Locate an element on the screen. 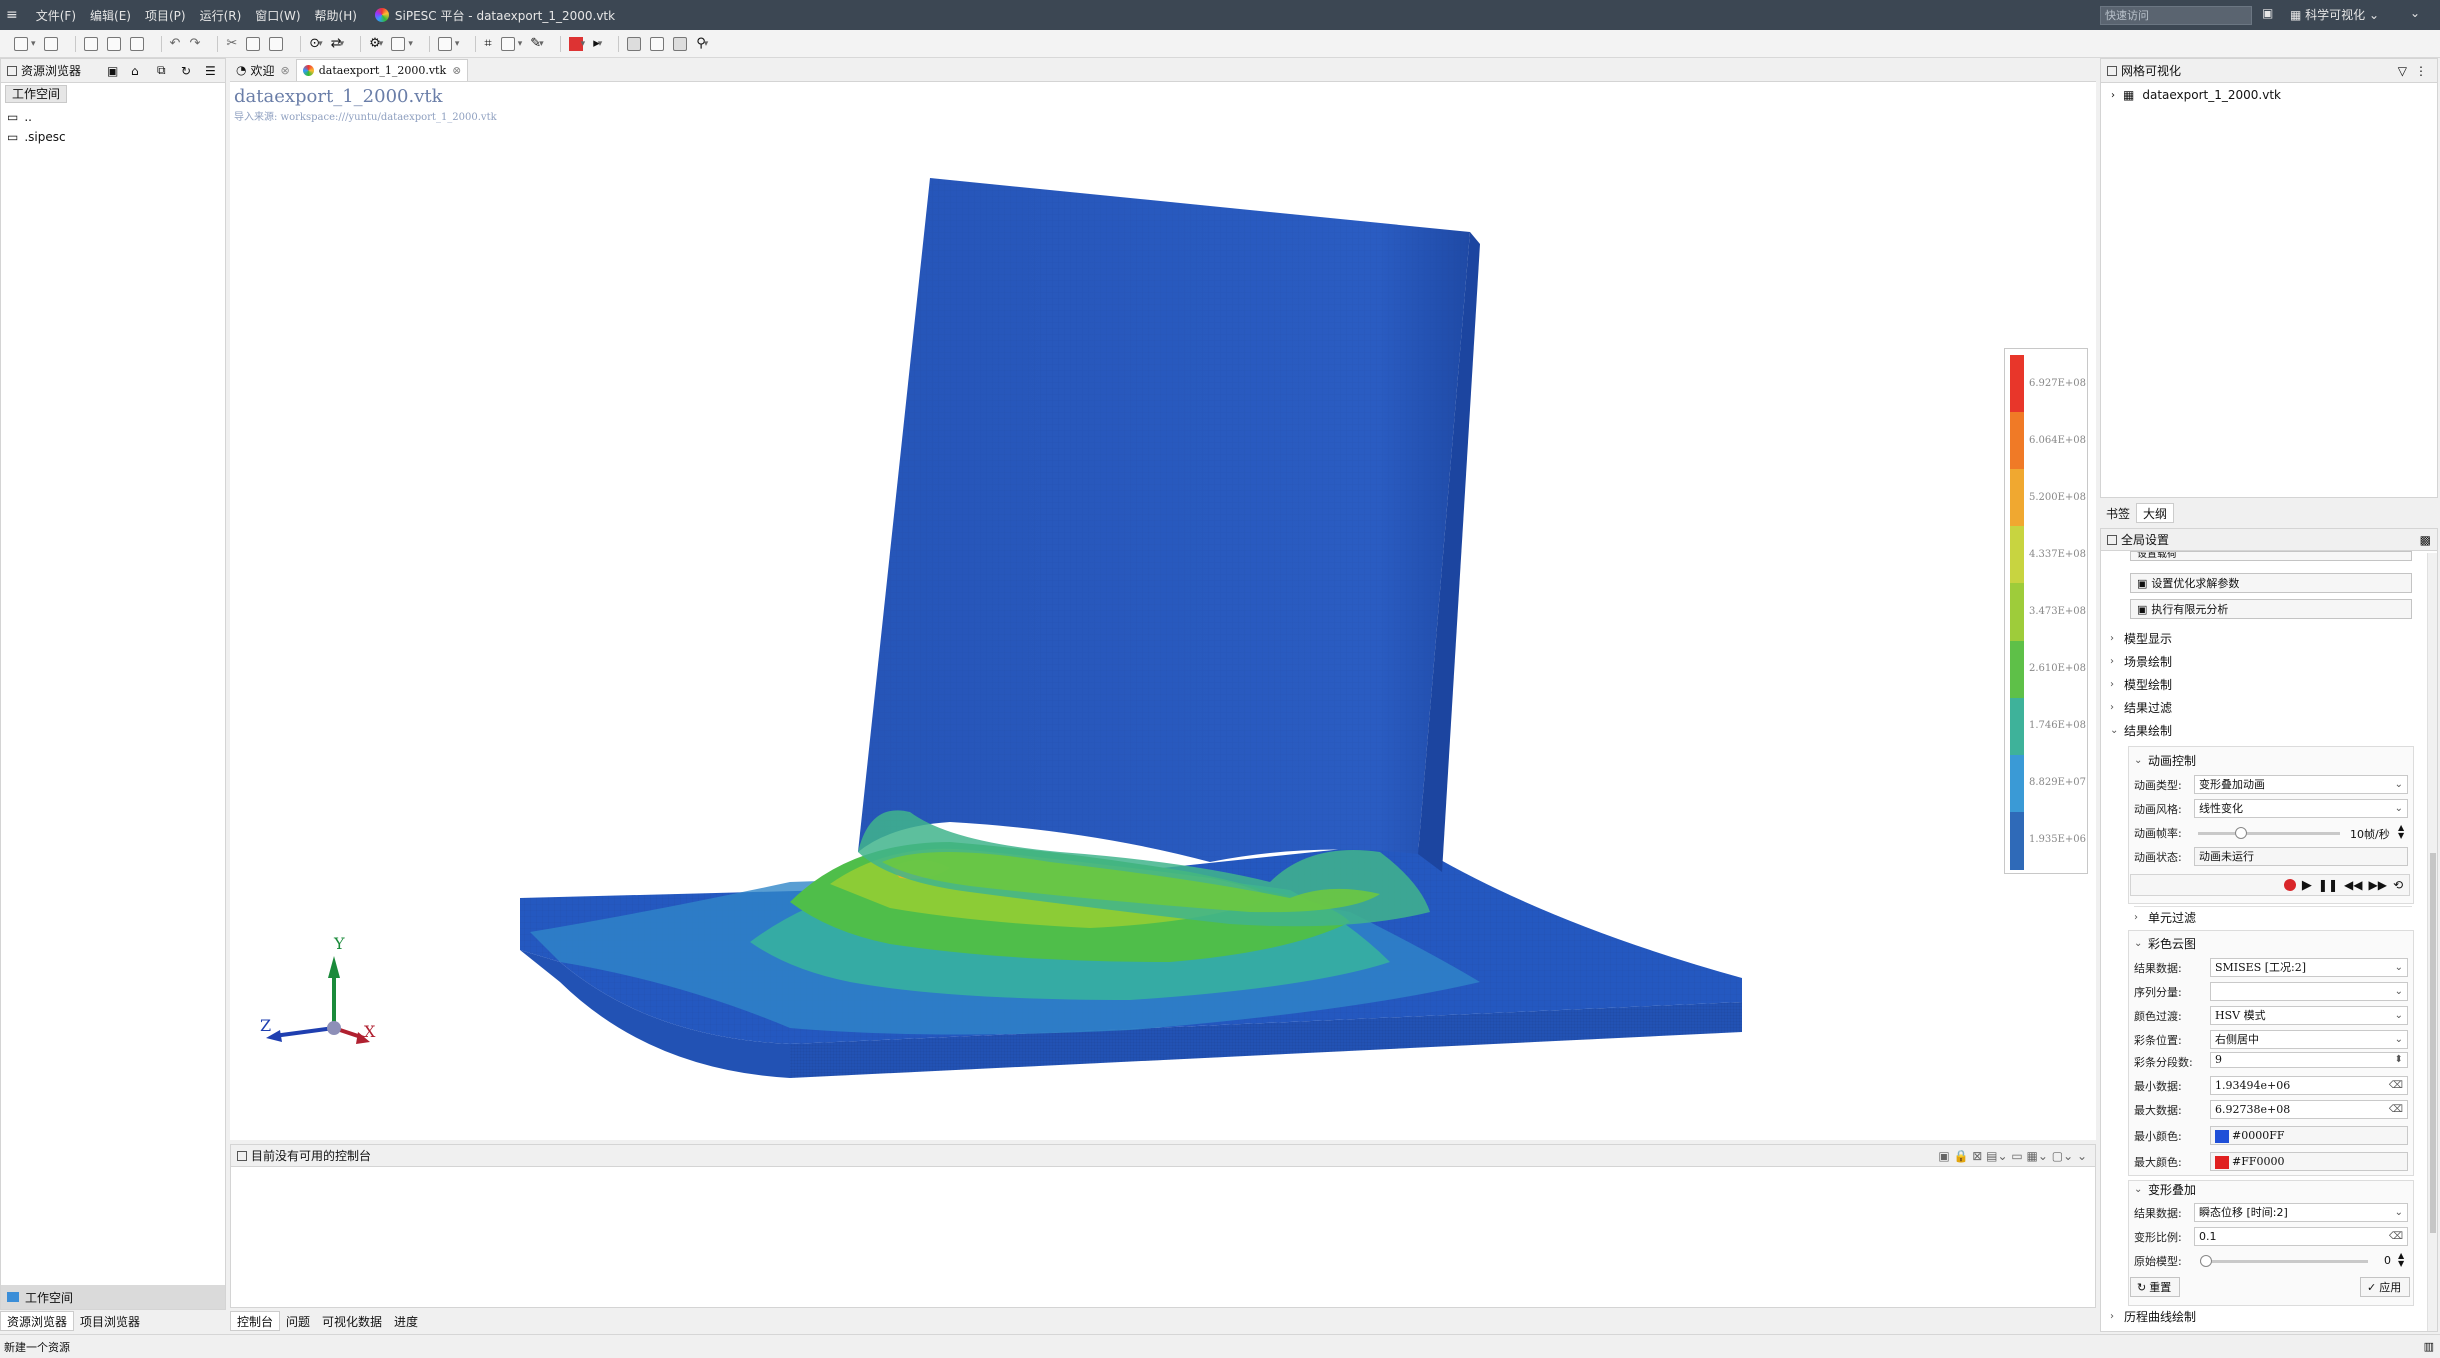 The width and height of the screenshot is (2440, 1358). orig-model-slider is located at coordinates (2284, 1261).